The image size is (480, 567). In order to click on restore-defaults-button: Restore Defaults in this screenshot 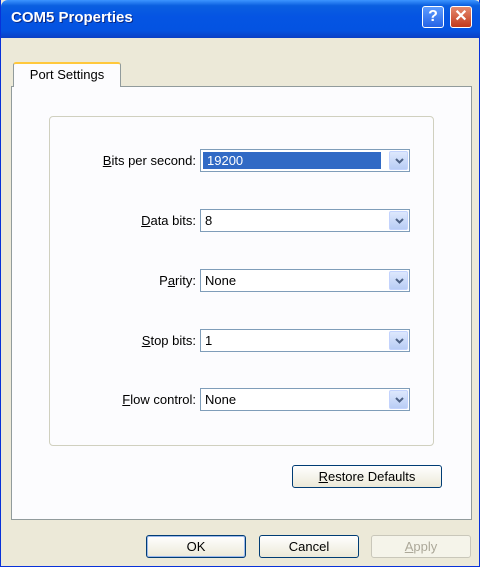, I will do `click(367, 476)`.